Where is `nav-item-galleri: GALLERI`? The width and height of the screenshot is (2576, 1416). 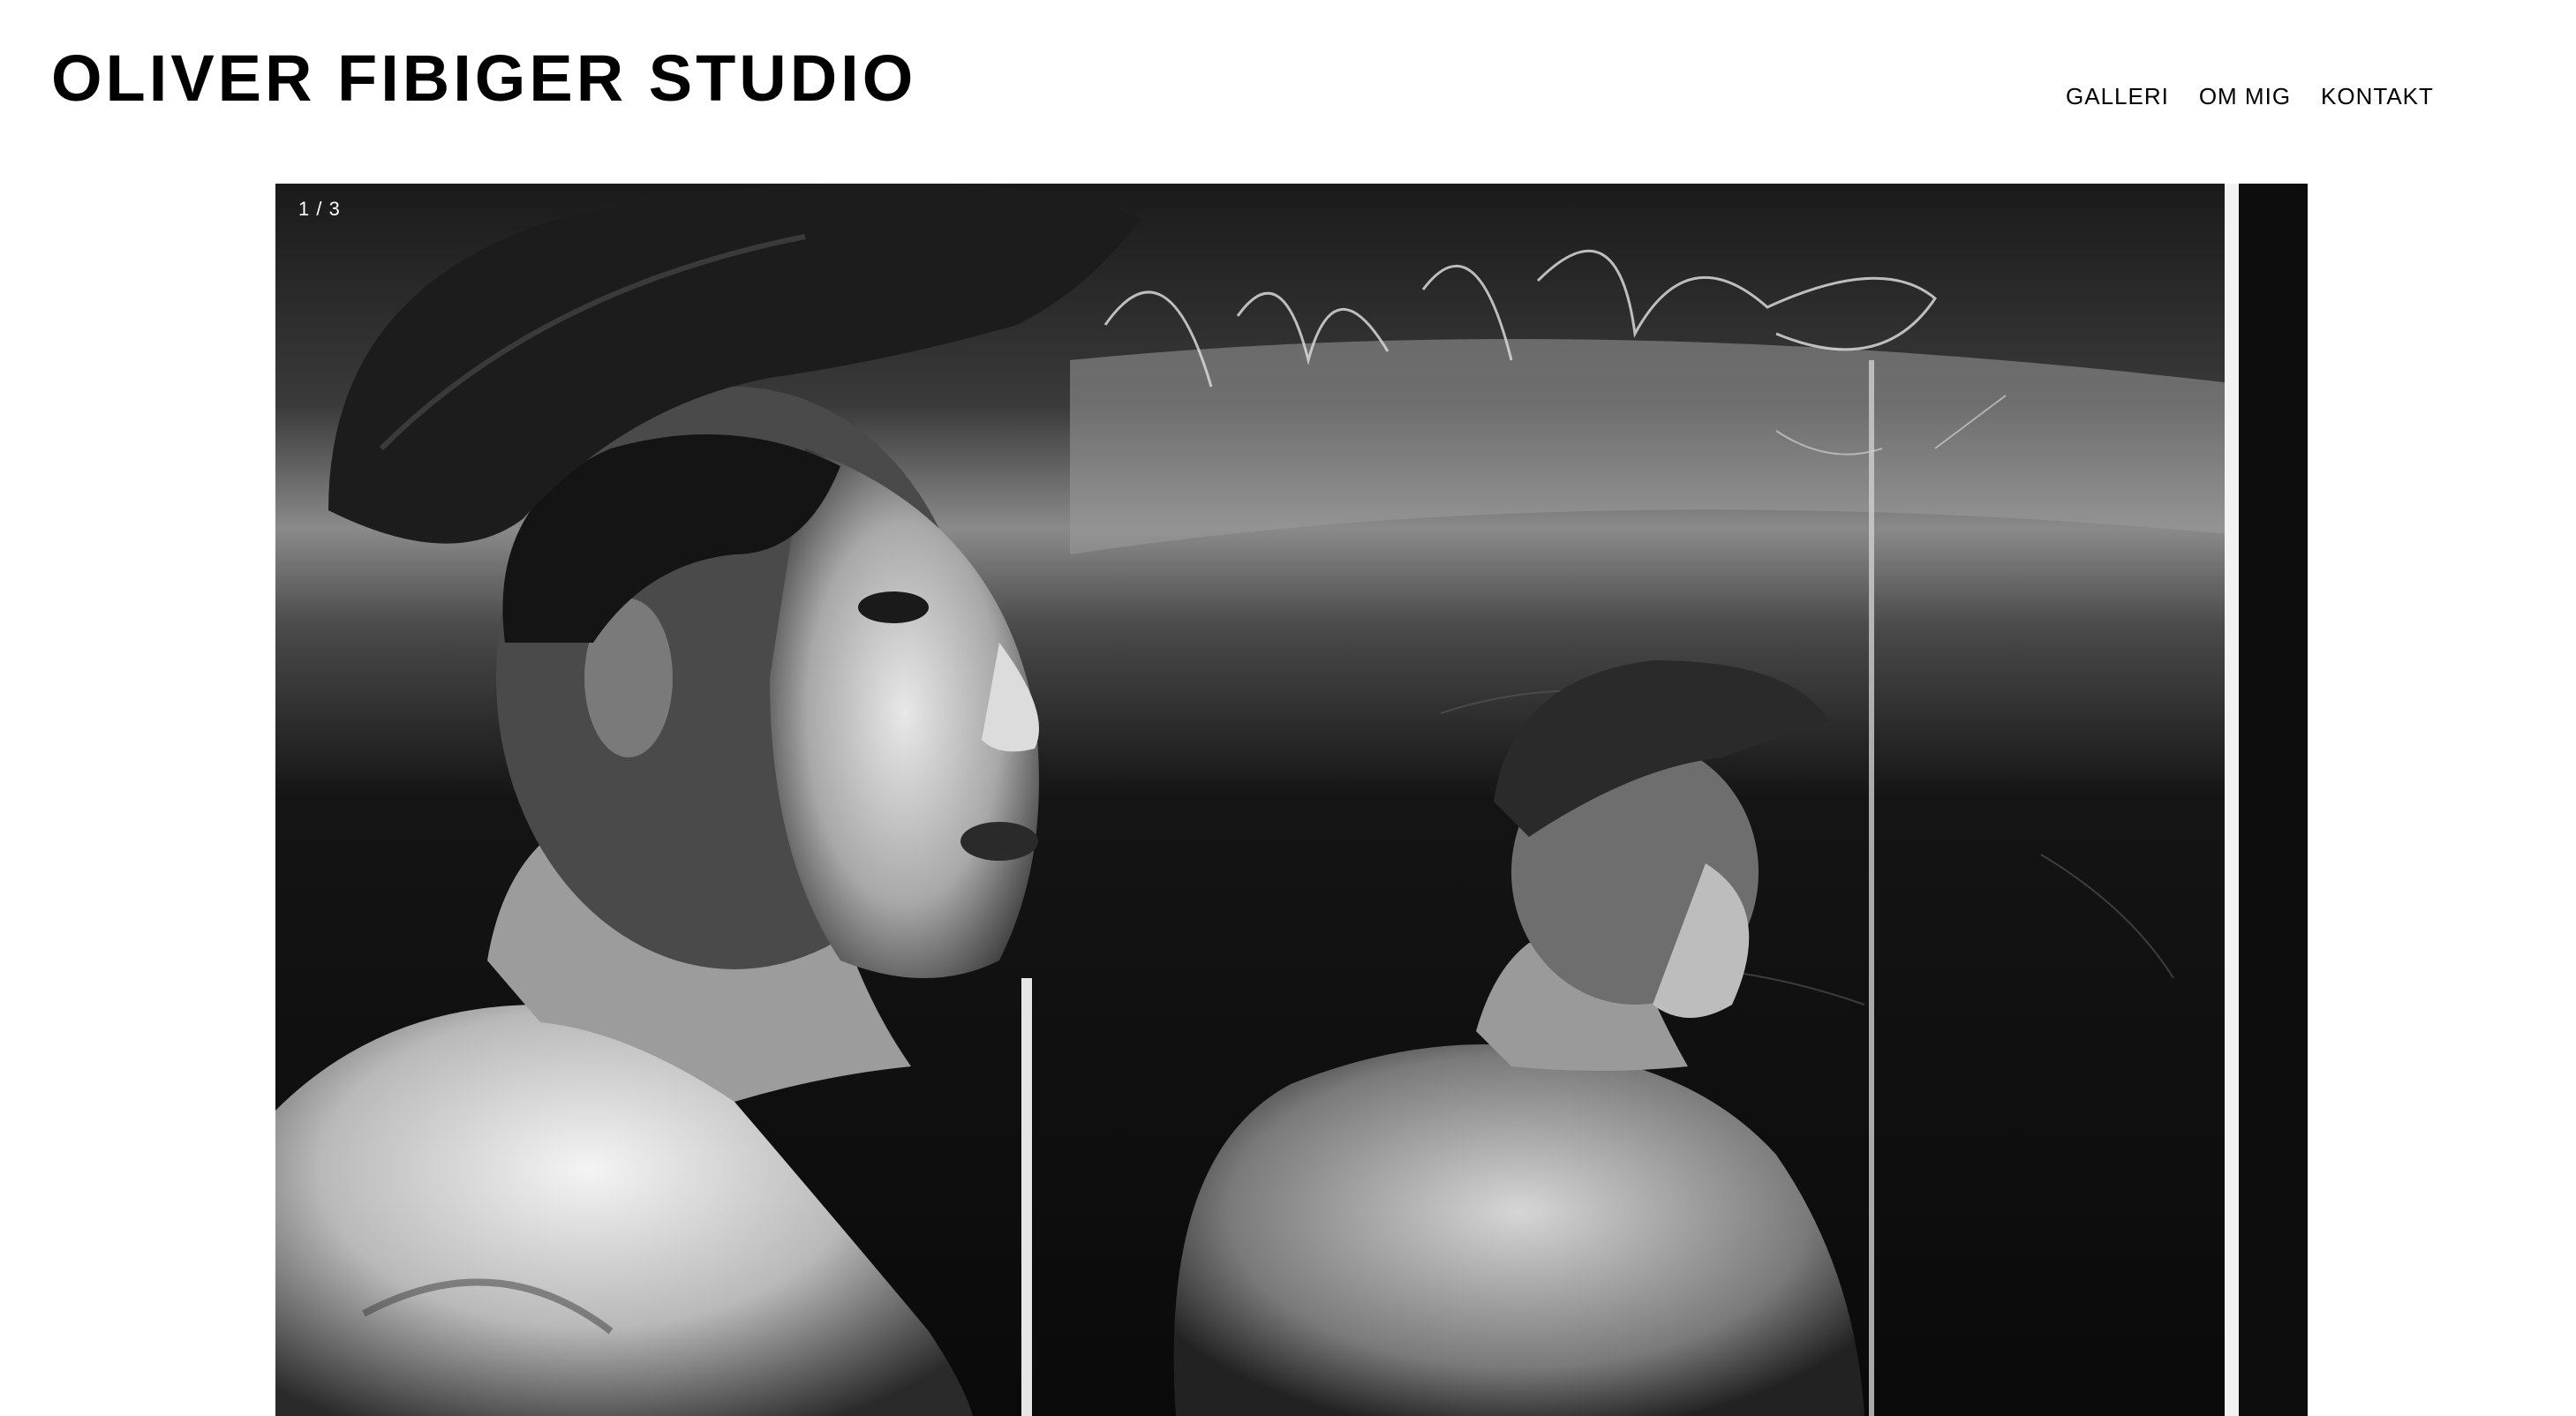
nav-item-galleri: GALLERI is located at coordinates (2118, 96).